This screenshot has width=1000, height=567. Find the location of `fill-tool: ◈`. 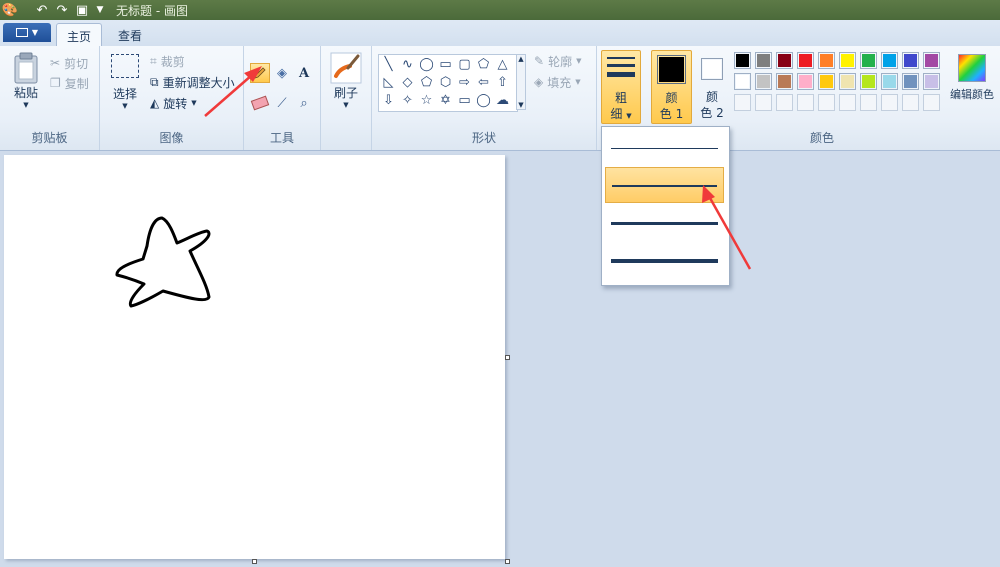

fill-tool: ◈ is located at coordinates (282, 73).